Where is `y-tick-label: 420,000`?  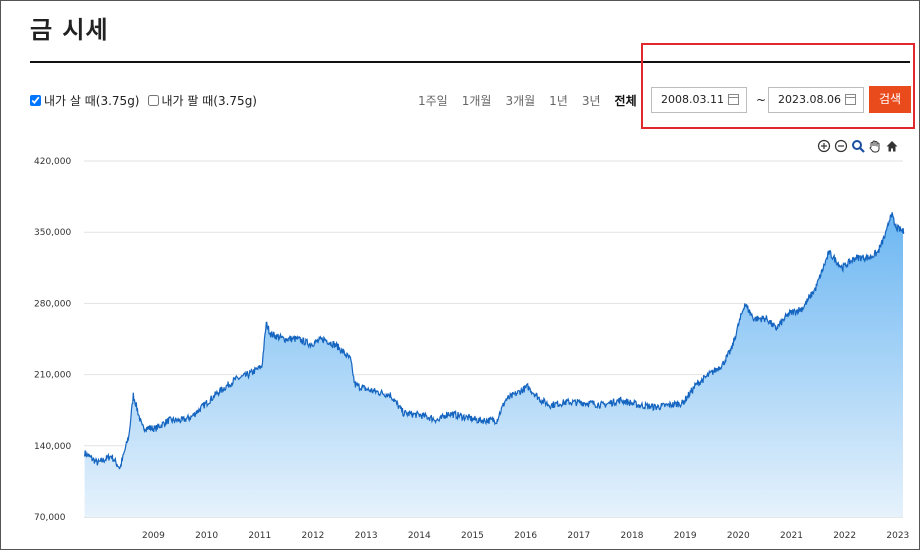 y-tick-label: 420,000 is located at coordinates (52, 162).